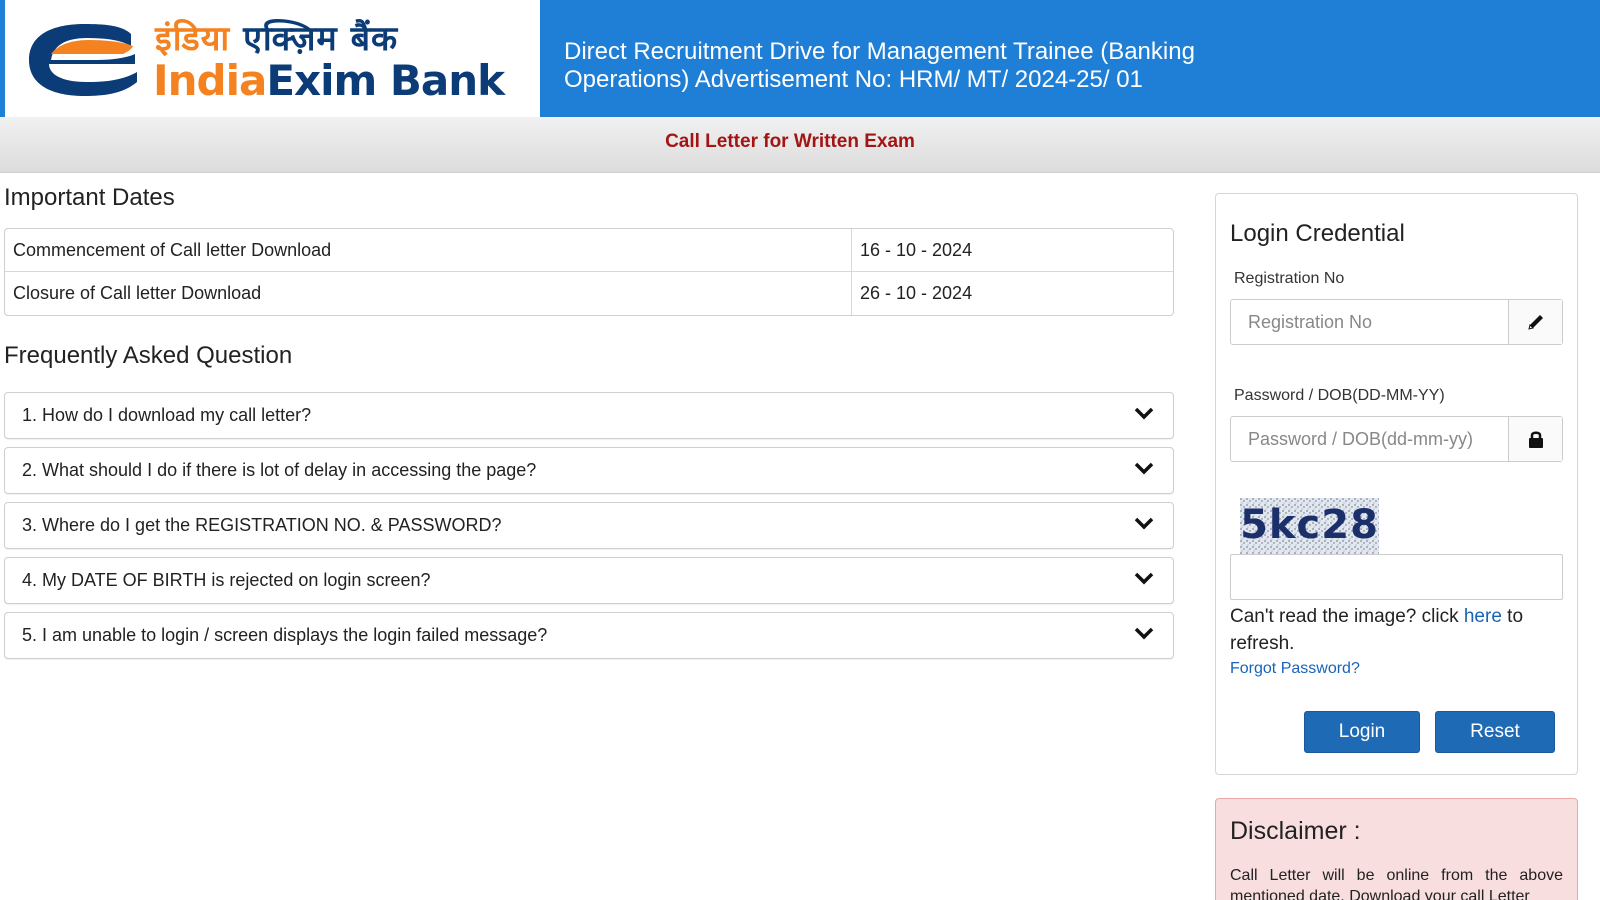  What do you see at coordinates (1362, 732) in the screenshot?
I see `login-button: Login` at bounding box center [1362, 732].